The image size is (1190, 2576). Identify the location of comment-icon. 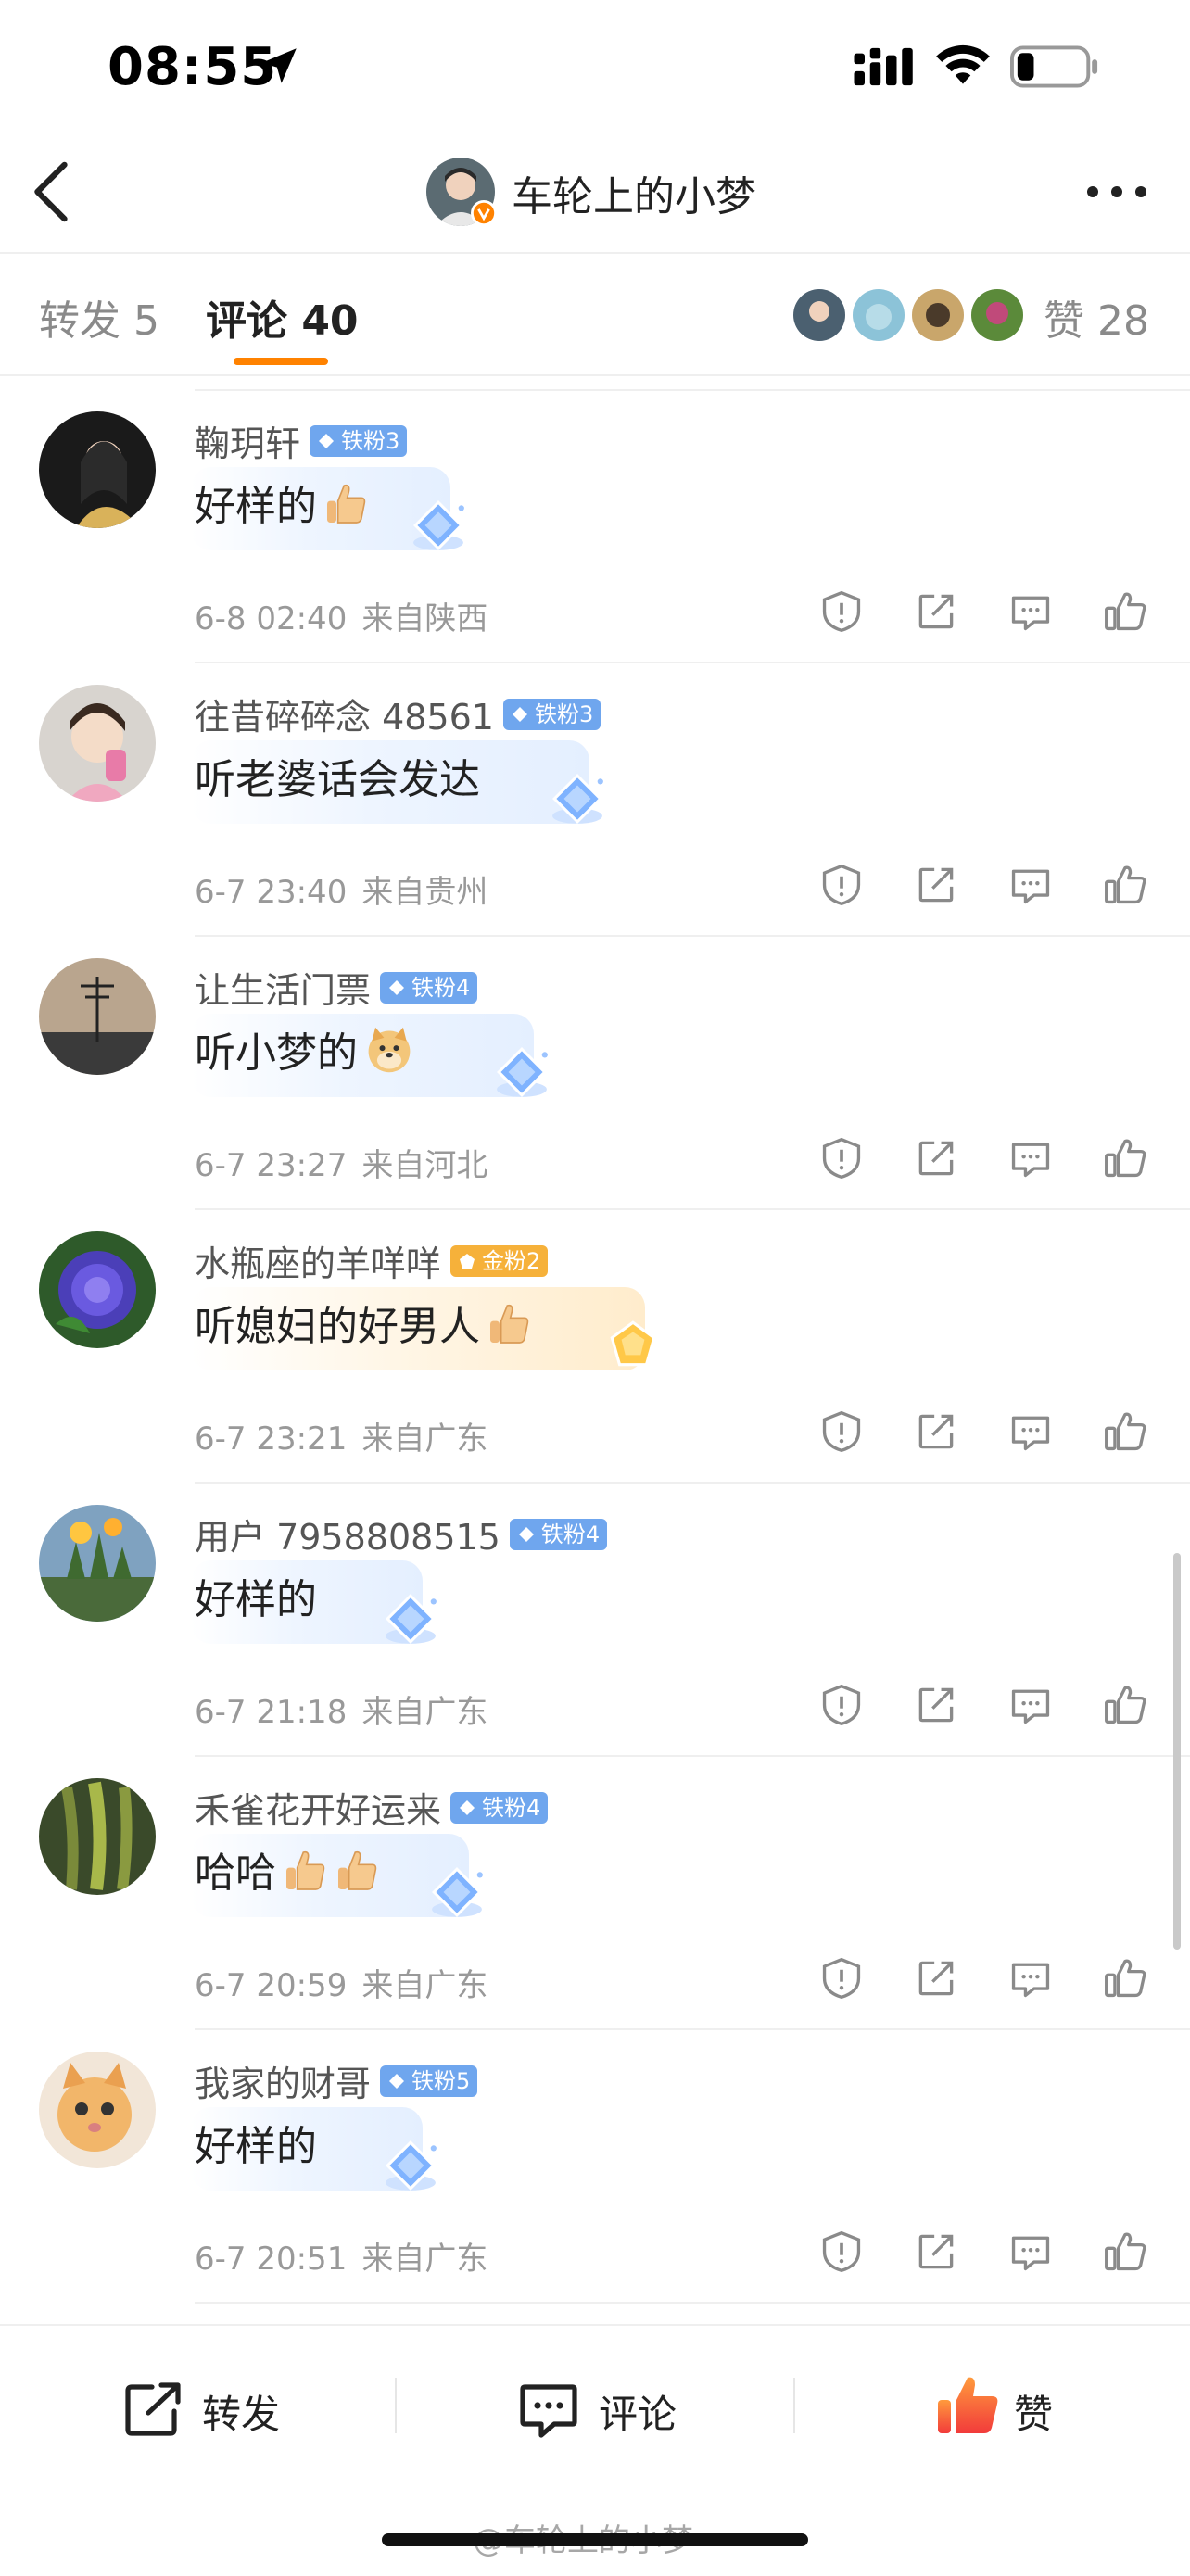
(548, 2409).